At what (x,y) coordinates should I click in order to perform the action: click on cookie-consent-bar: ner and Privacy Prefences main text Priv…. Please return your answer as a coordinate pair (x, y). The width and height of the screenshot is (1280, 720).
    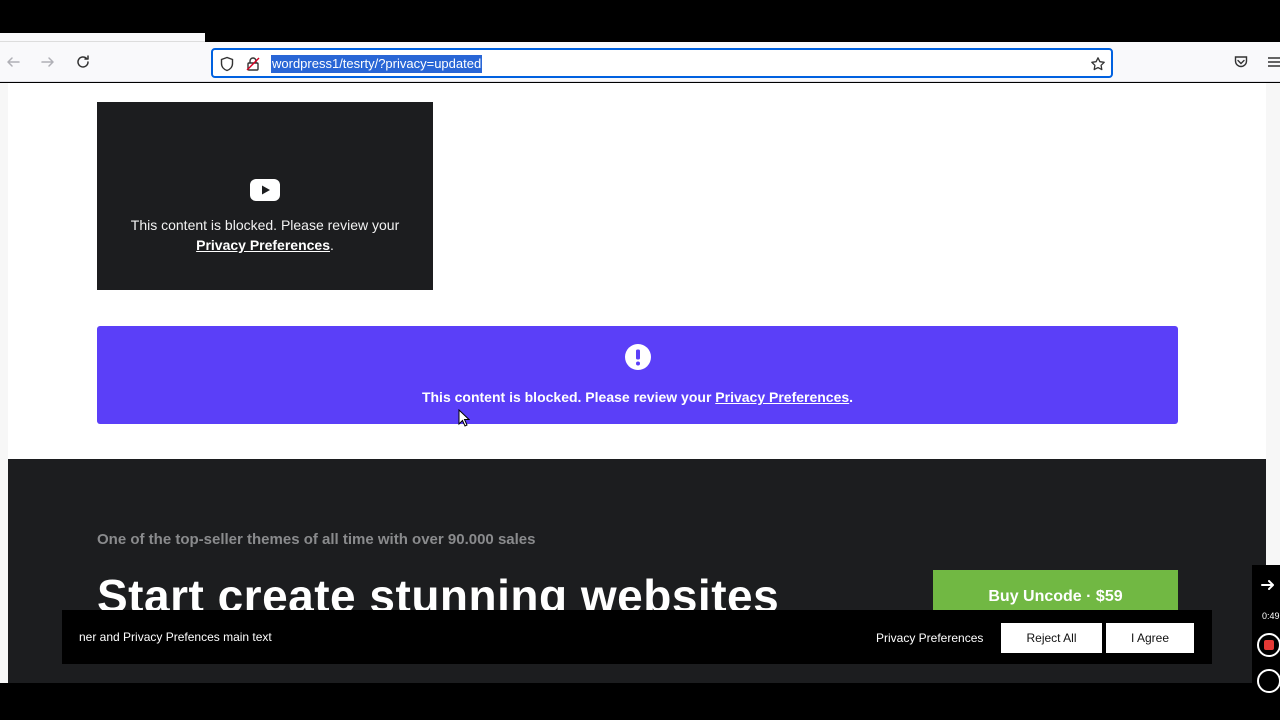
    Looking at the image, I should click on (637, 637).